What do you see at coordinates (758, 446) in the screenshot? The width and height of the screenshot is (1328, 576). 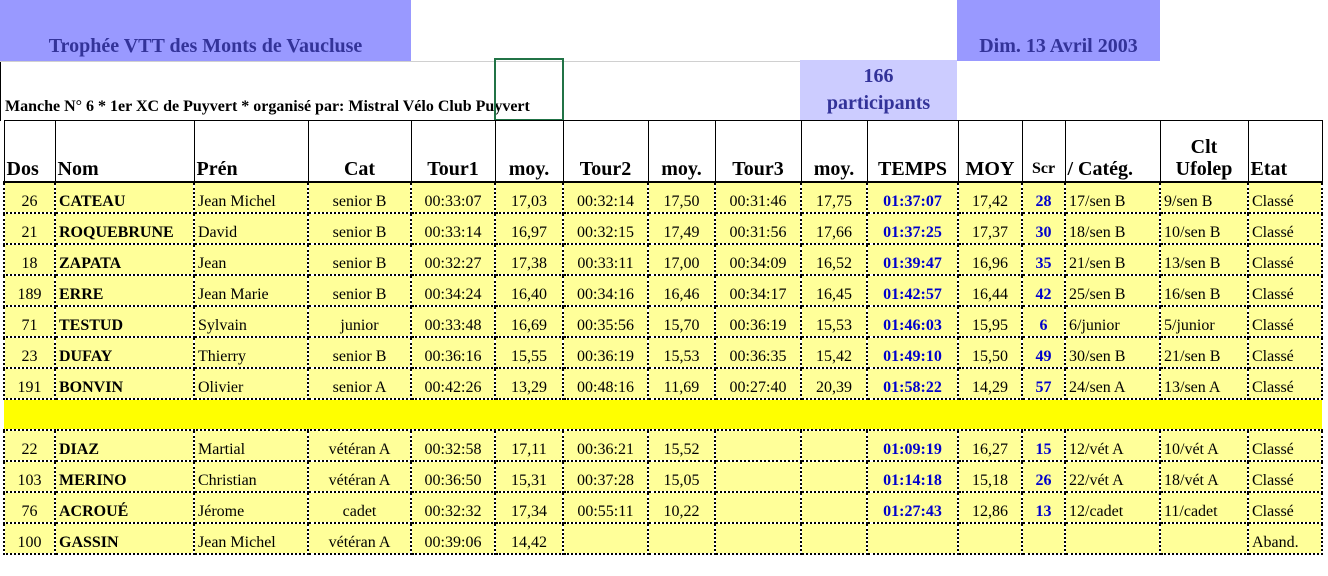 I see `cell-tour3` at bounding box center [758, 446].